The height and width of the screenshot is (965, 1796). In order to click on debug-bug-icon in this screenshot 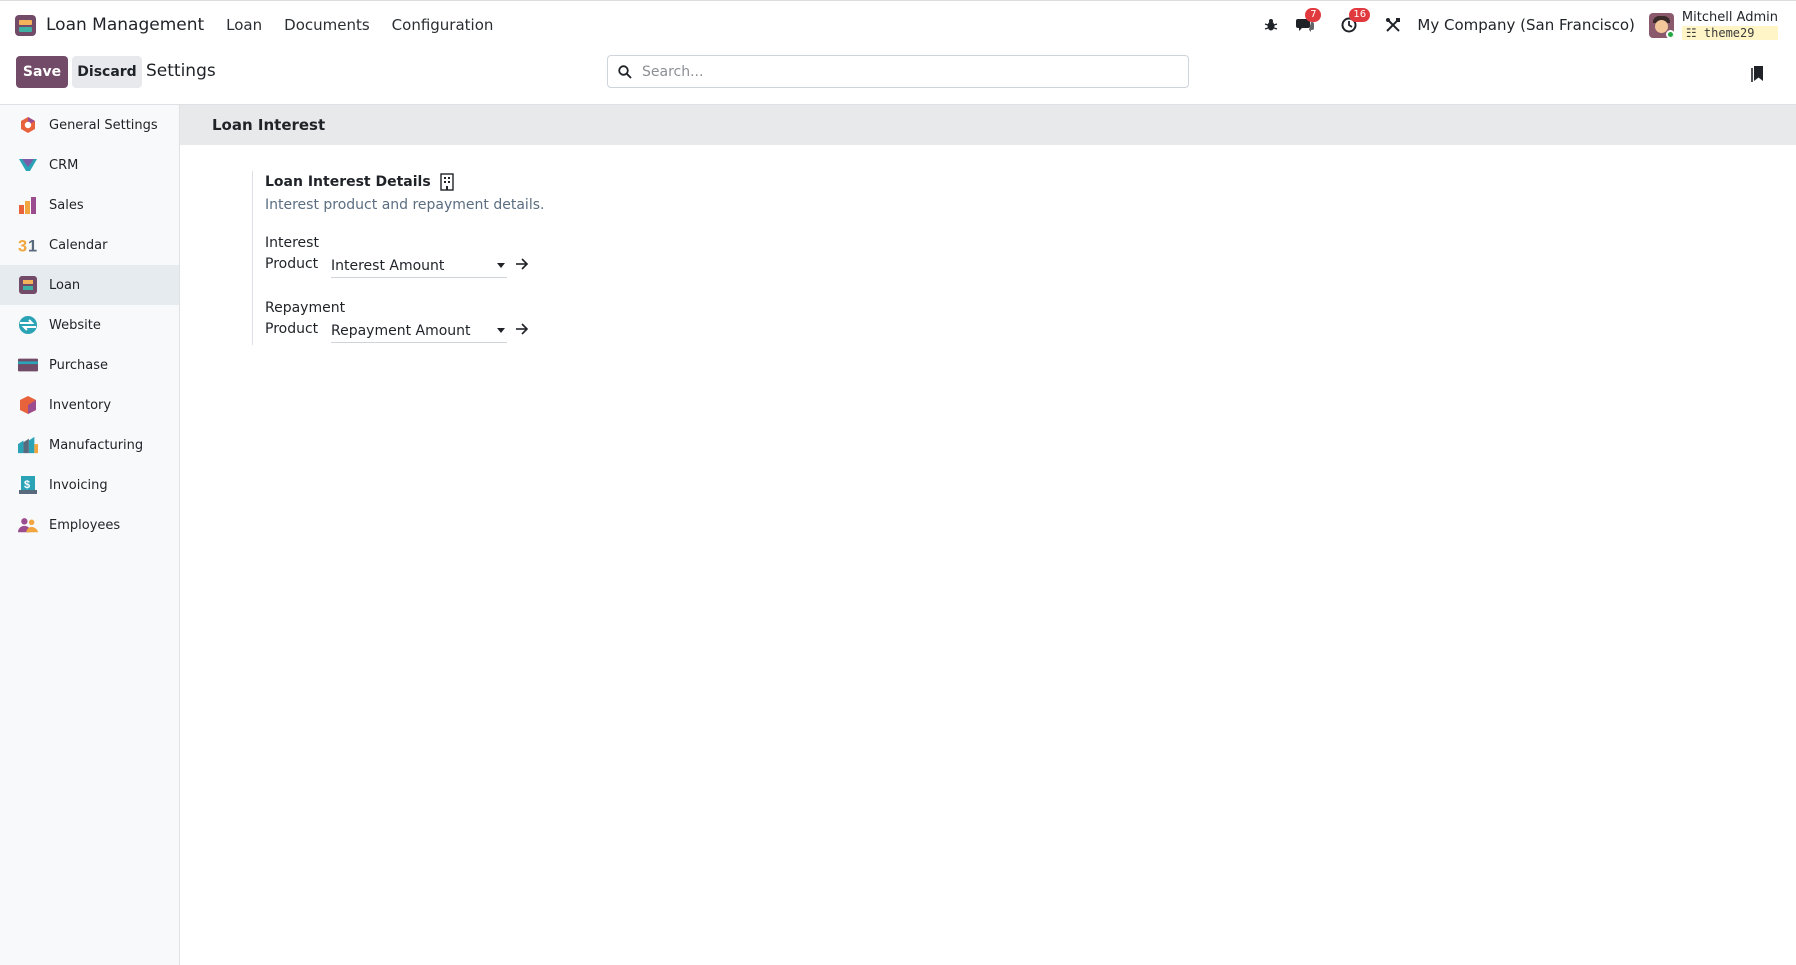, I will do `click(1271, 25)`.